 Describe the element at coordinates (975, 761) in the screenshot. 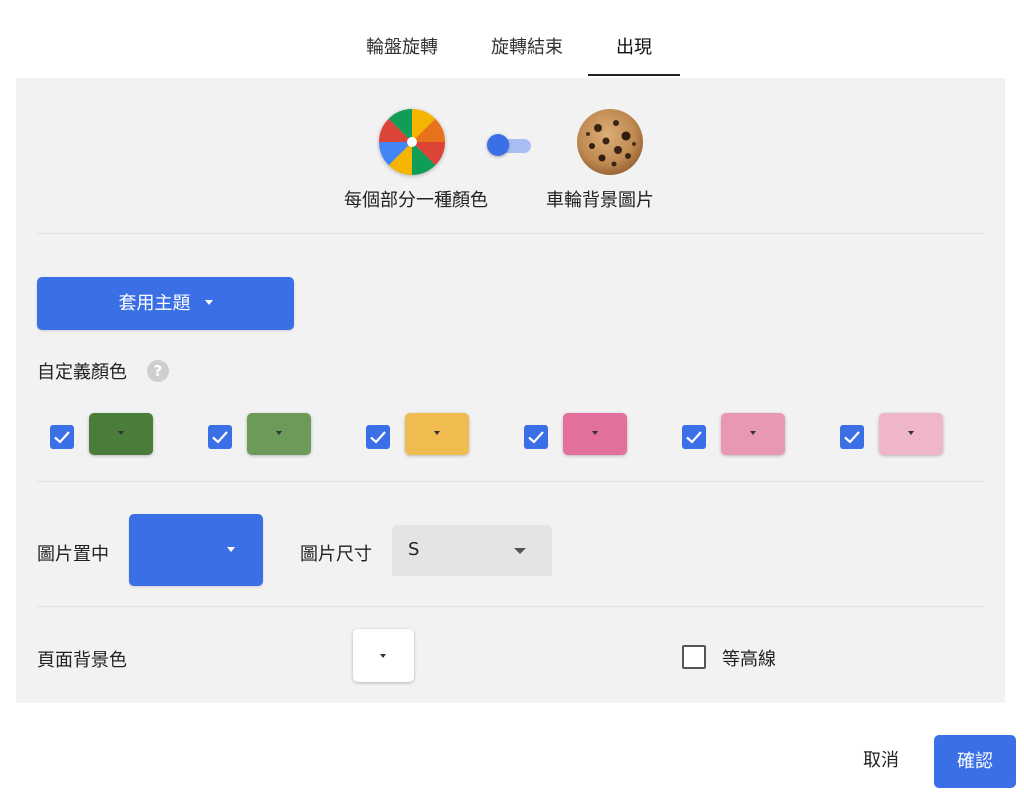

I see `confirm-button: 確認` at that location.